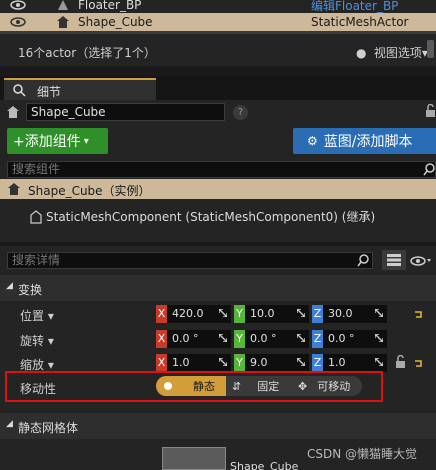  I want to click on rotation-y-input: 0.0 °, so click(277, 339).